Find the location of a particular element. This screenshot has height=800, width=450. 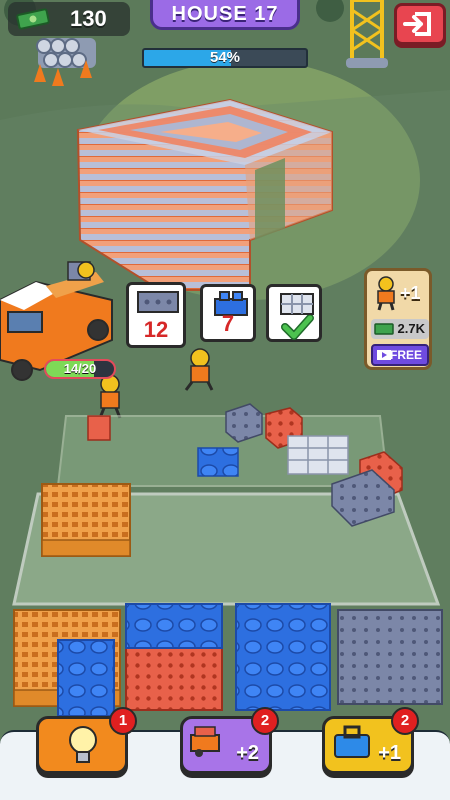

toolbox-booster-badge: 2 is located at coordinates (405, 721).